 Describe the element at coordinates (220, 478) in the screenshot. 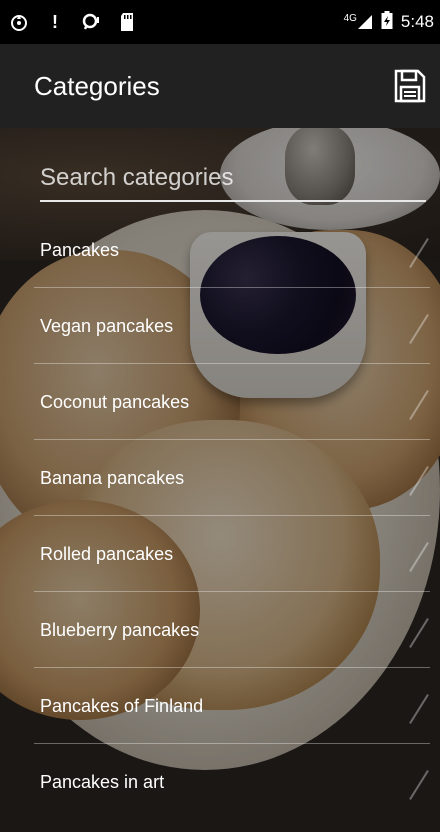

I see `list-item: Banana pancakes` at that location.